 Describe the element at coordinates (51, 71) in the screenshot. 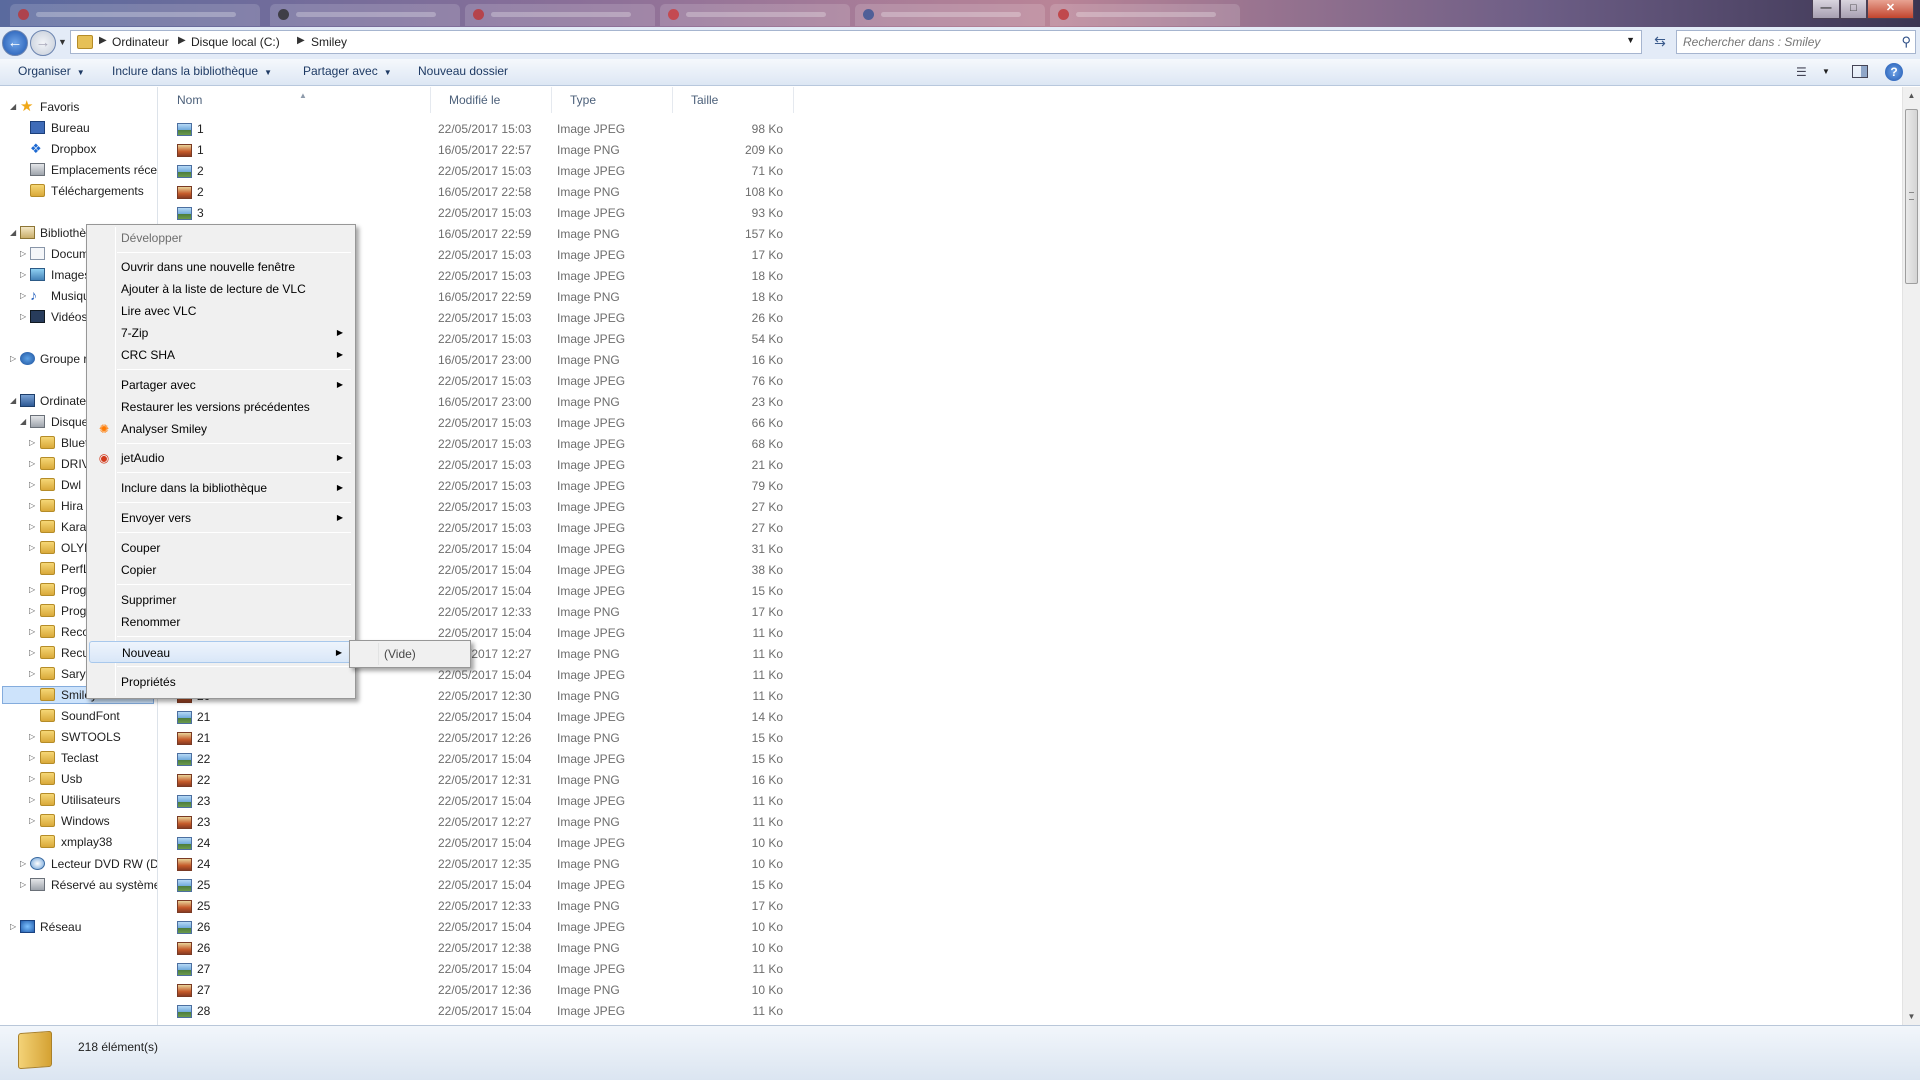

I see `organize-button: Organiser ▼` at that location.